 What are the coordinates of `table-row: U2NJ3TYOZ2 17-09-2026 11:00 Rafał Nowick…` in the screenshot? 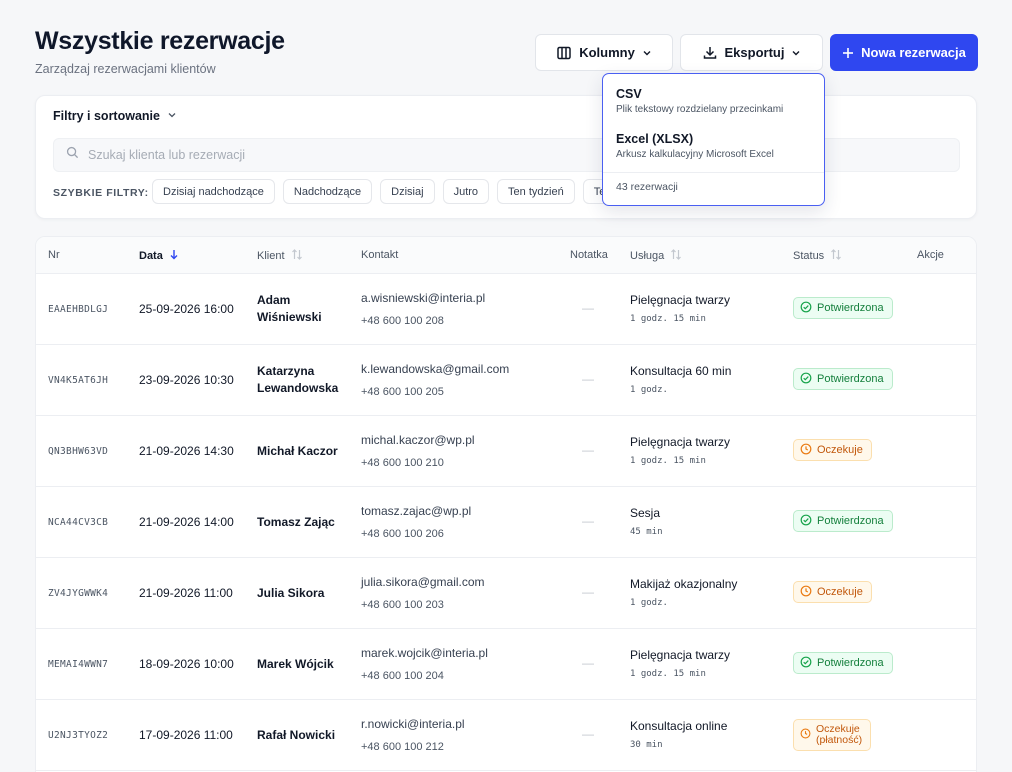 It's located at (506, 735).